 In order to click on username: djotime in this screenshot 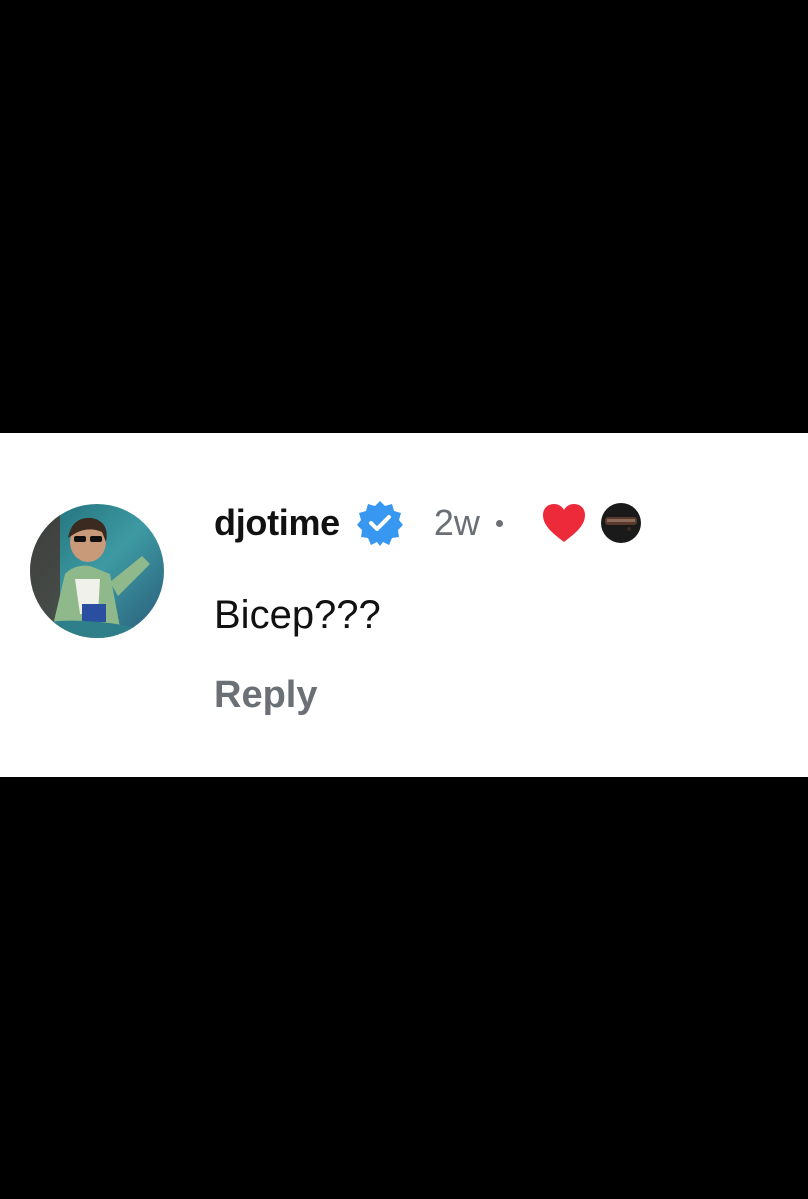, I will do `click(277, 523)`.